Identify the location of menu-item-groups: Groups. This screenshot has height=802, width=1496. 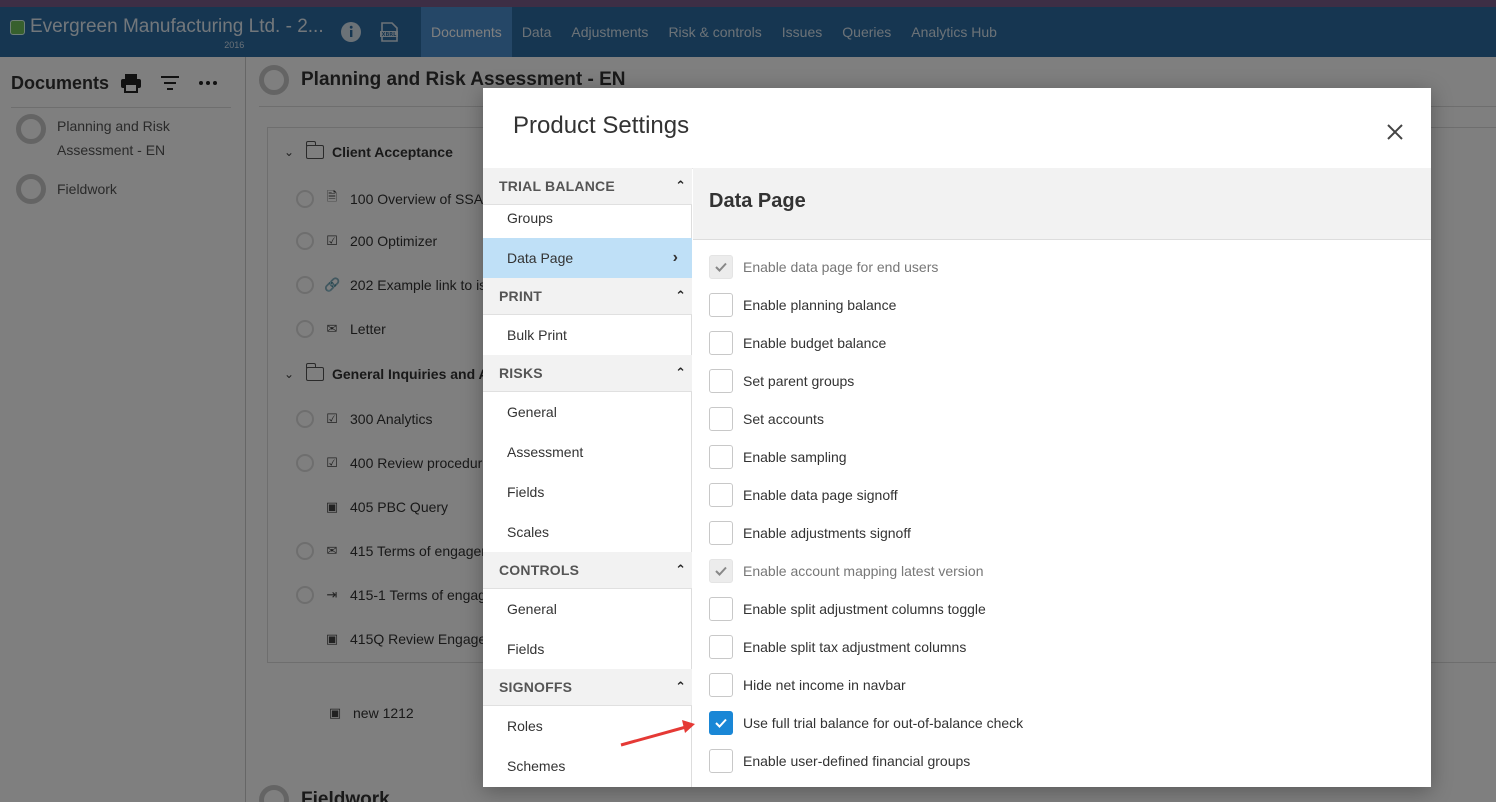
(587, 218).